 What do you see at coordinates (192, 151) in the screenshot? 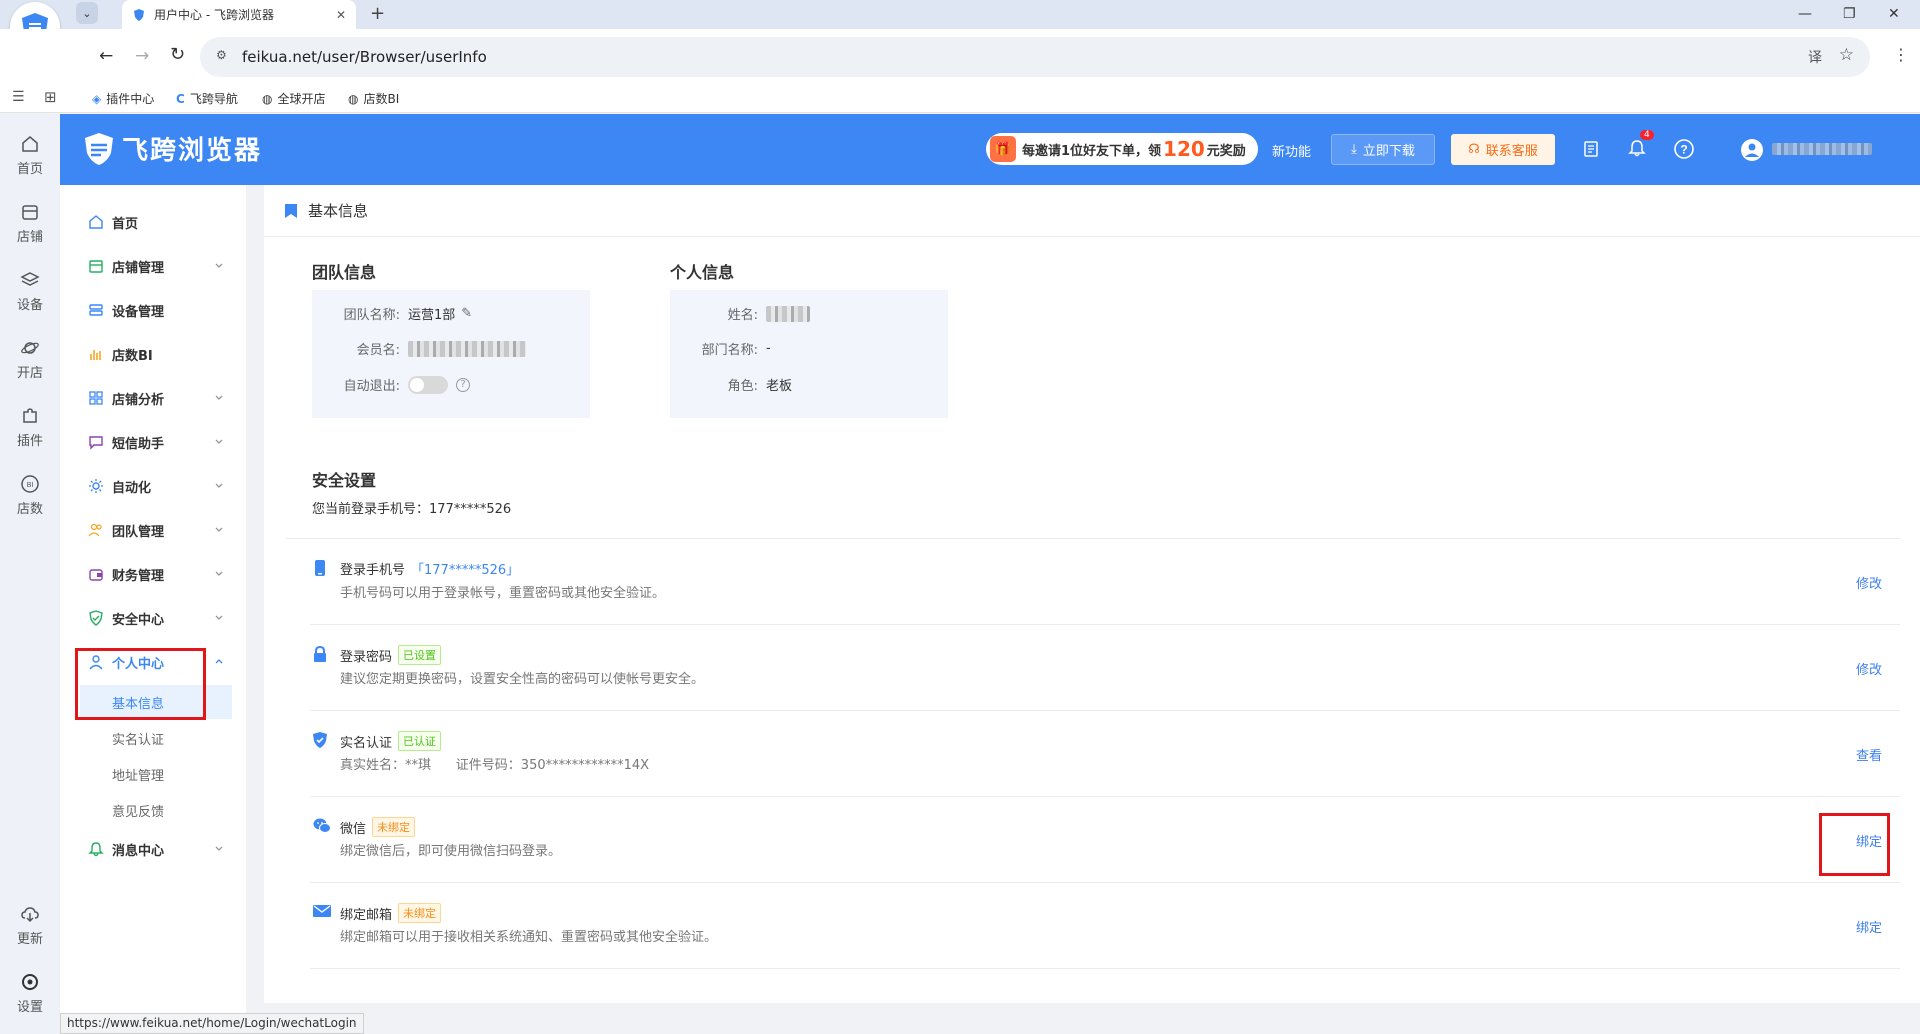
I see `logo-text: 飞跨浏览器` at bounding box center [192, 151].